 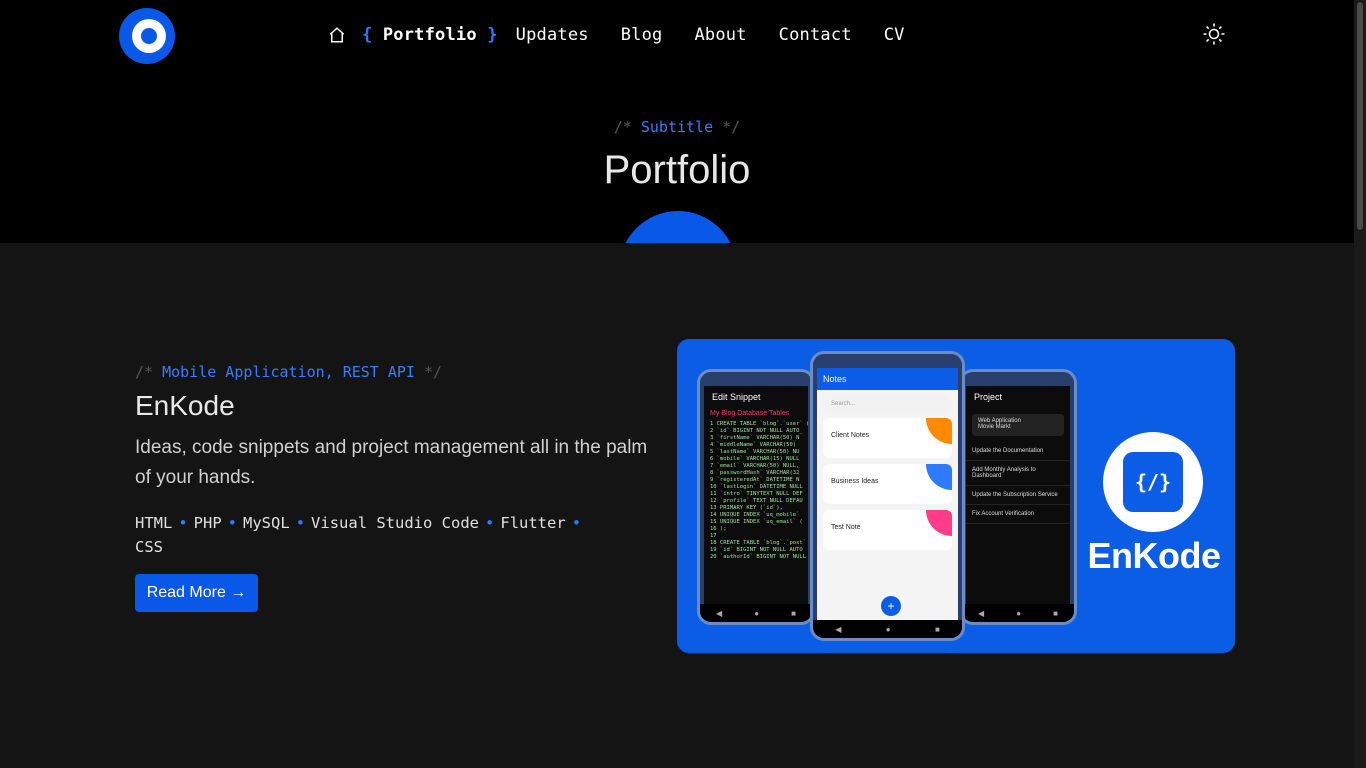 I want to click on tech-item: Visual Studio Code, so click(x=395, y=523).